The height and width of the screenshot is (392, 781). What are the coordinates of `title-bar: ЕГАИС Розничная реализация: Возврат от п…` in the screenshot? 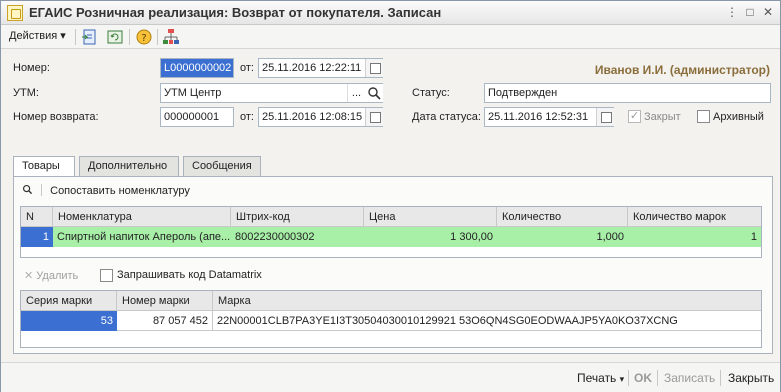 It's located at (390, 13).